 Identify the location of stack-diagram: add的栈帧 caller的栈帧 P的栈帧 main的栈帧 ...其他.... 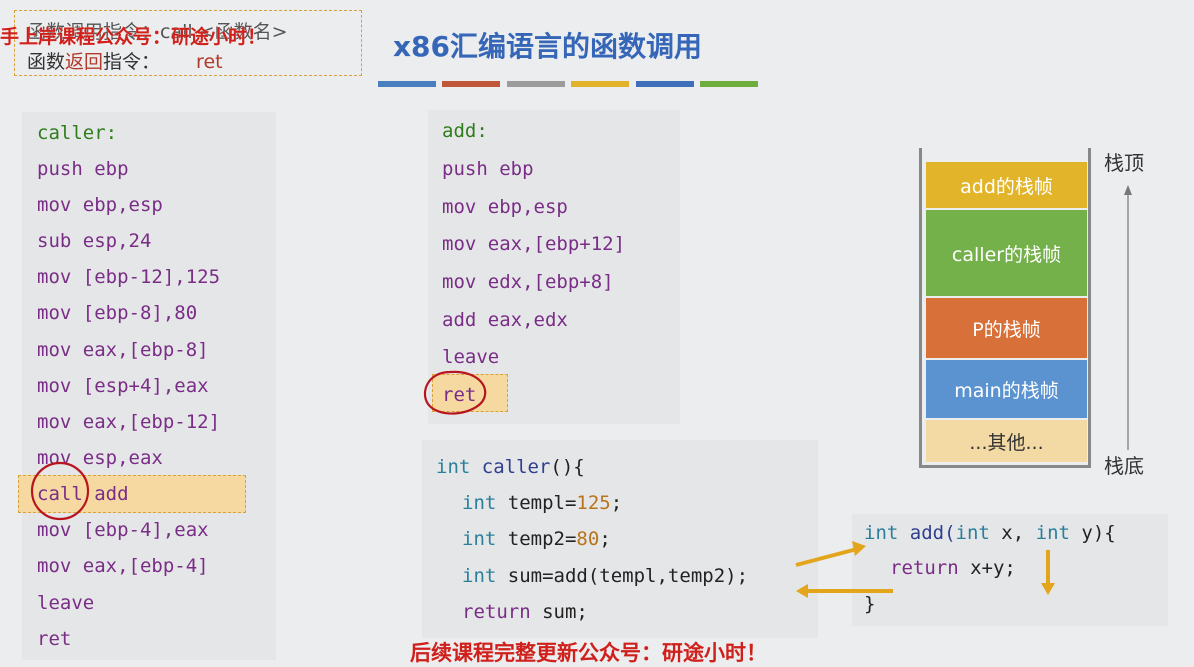
(1005, 308).